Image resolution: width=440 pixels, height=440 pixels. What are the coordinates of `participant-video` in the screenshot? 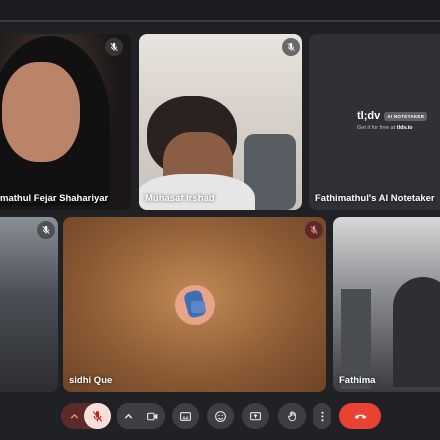 It's located at (416, 332).